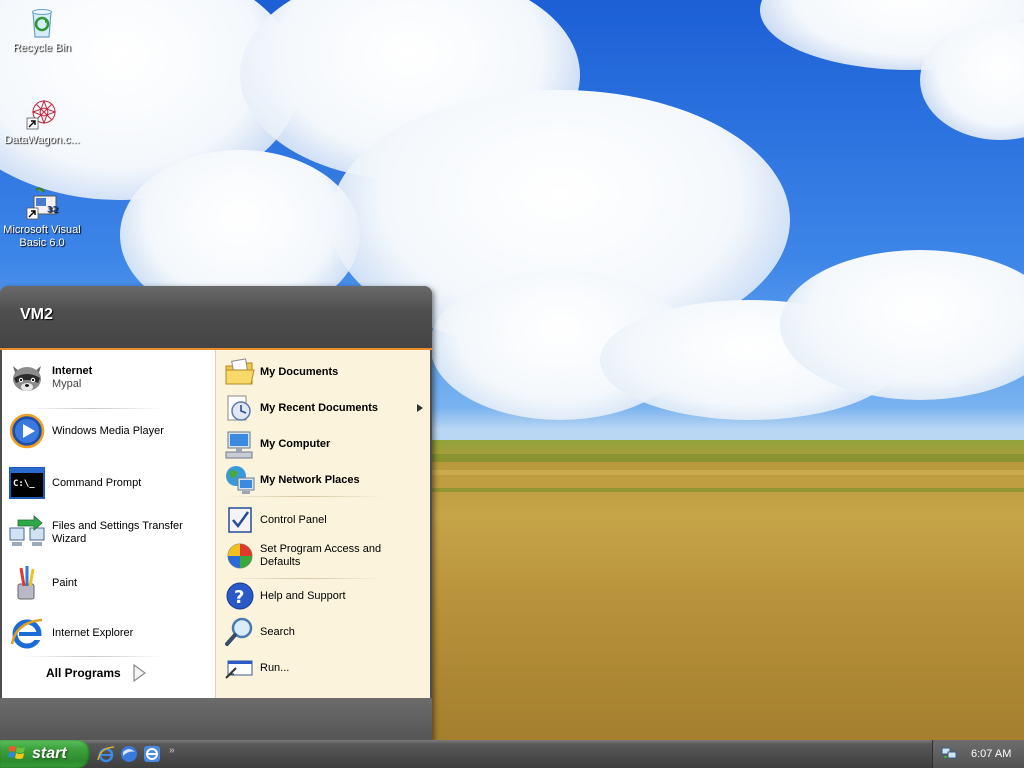 Image resolution: width=1024 pixels, height=768 pixels. Describe the element at coordinates (129, 754) in the screenshot. I see `quick-launch-mypal-browser` at that location.